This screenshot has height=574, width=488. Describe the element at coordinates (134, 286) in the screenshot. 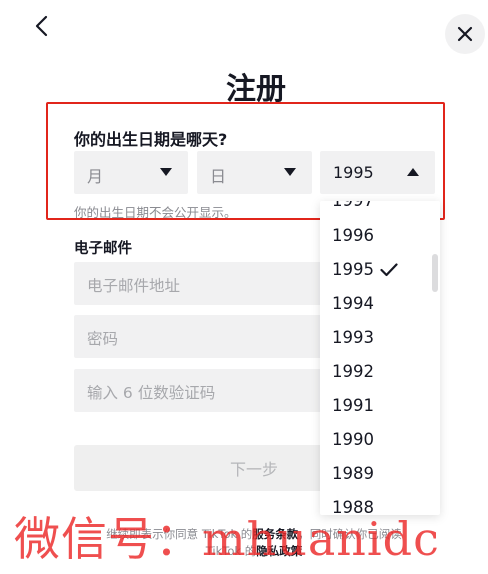

I see `email-placeholder: 电子邮件地址` at that location.